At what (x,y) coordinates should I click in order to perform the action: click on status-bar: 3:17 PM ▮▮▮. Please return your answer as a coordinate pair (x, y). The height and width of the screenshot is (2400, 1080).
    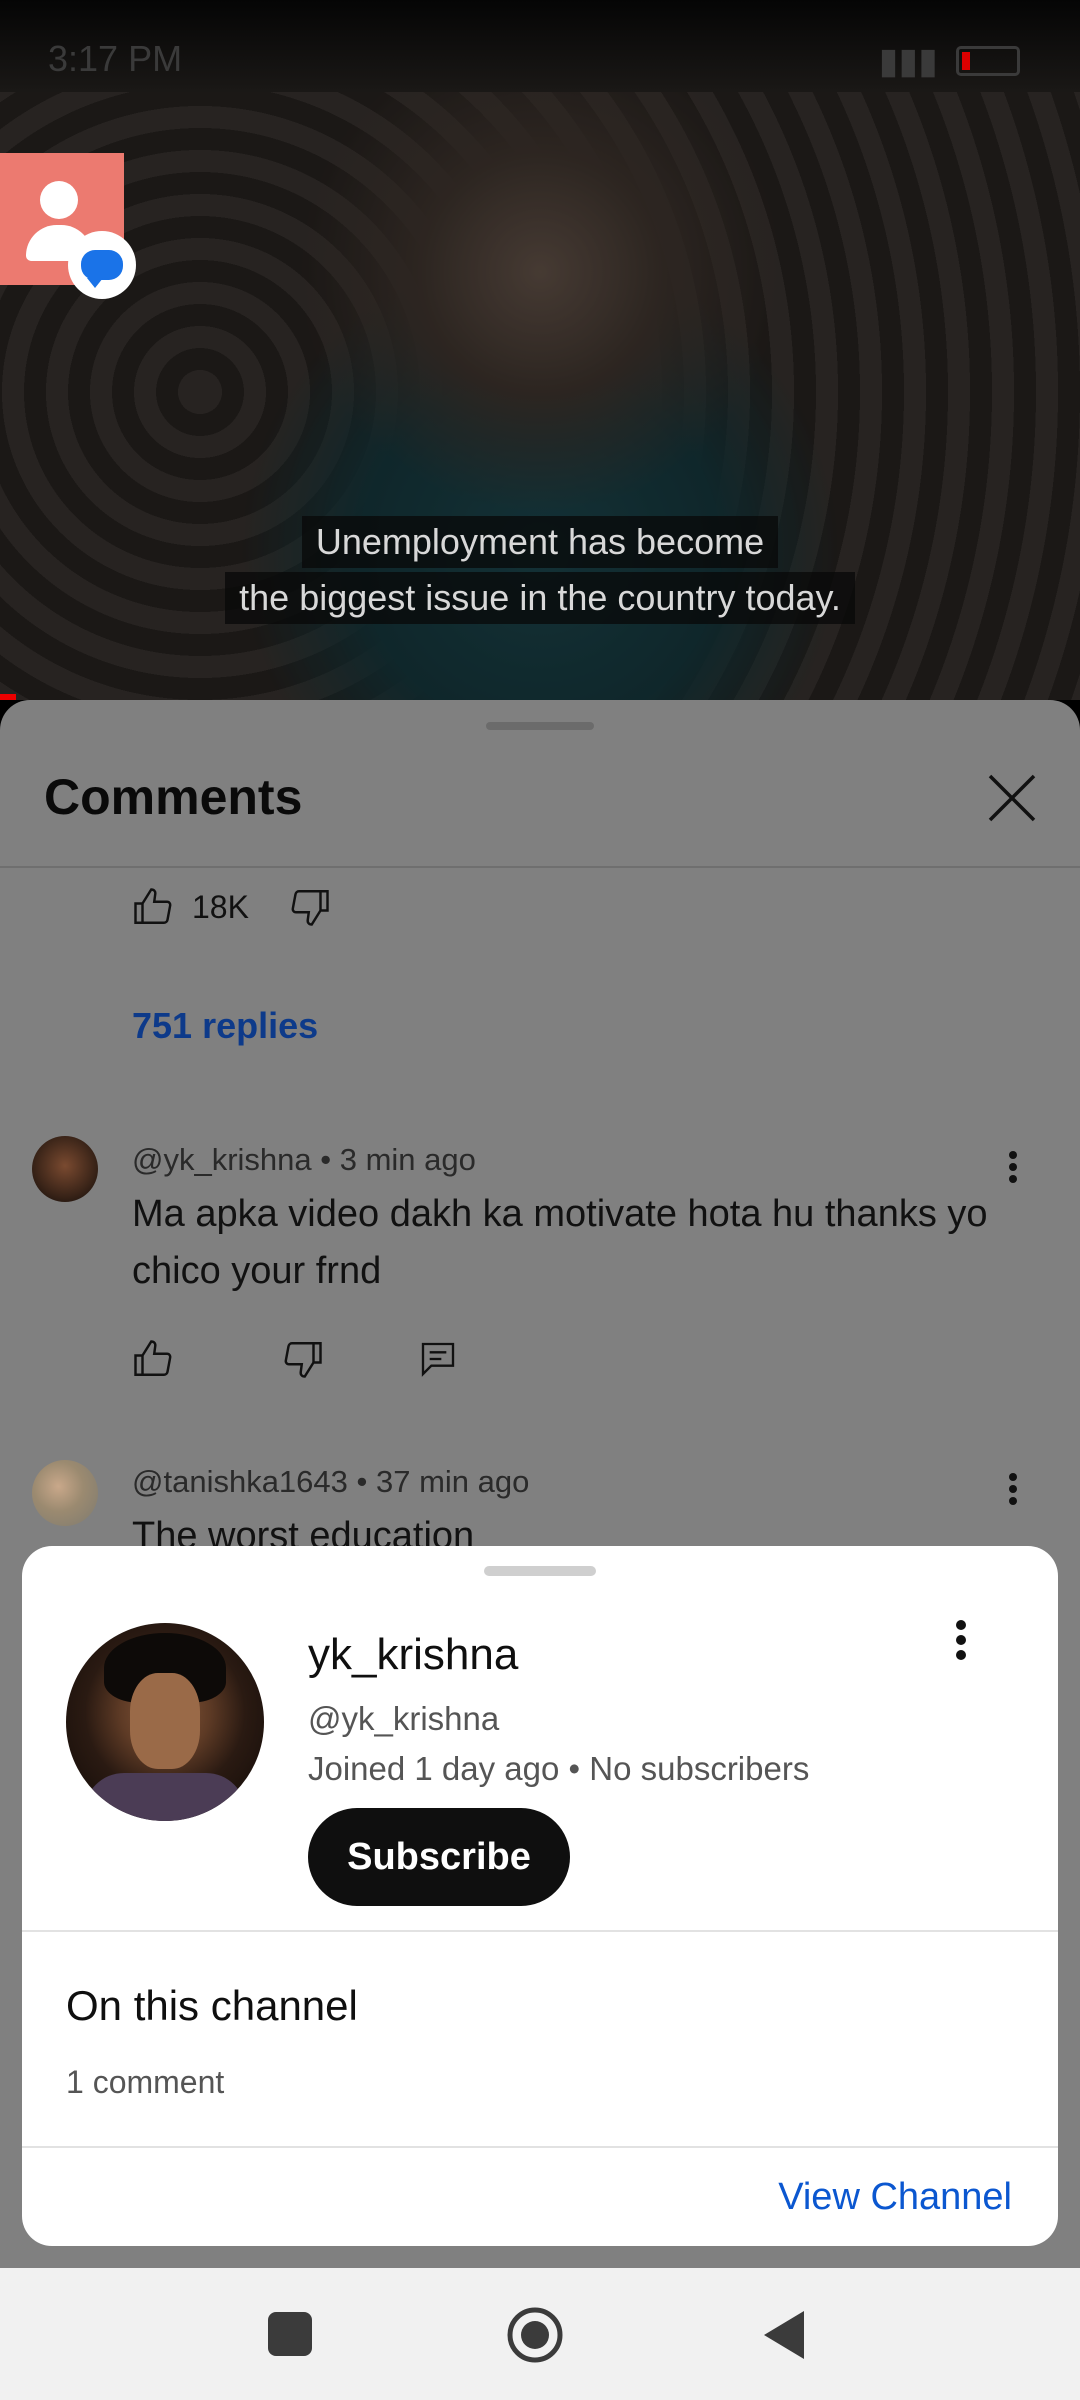
    Looking at the image, I should click on (540, 46).